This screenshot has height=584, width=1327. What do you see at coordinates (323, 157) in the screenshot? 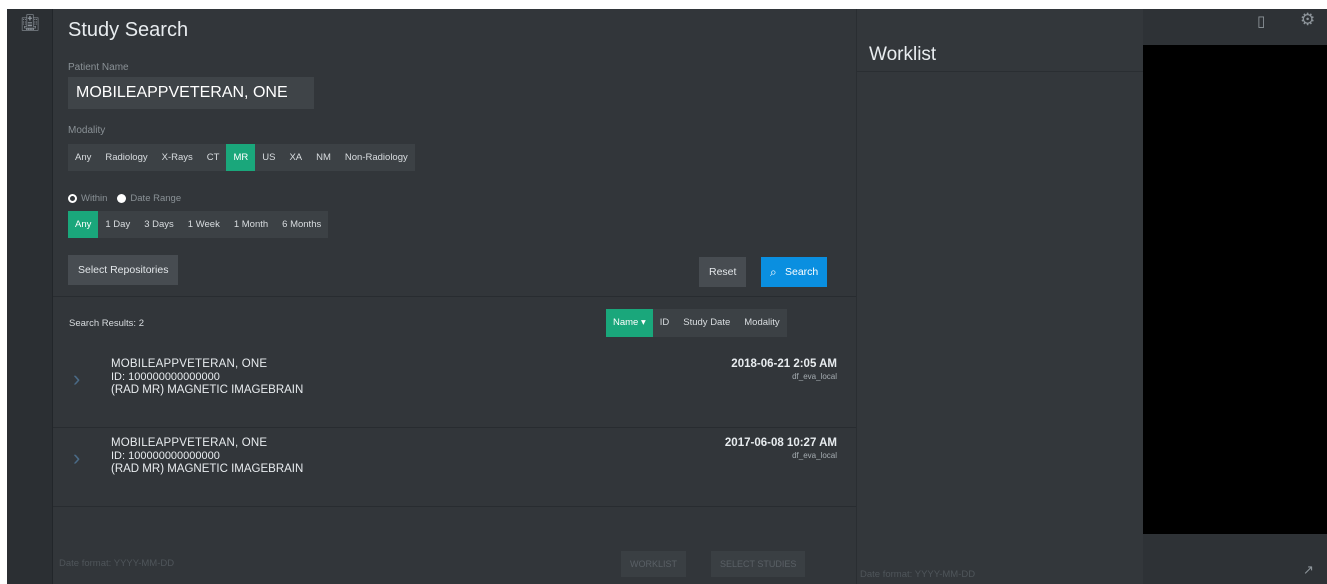
I see `modality-nm: NM` at bounding box center [323, 157].